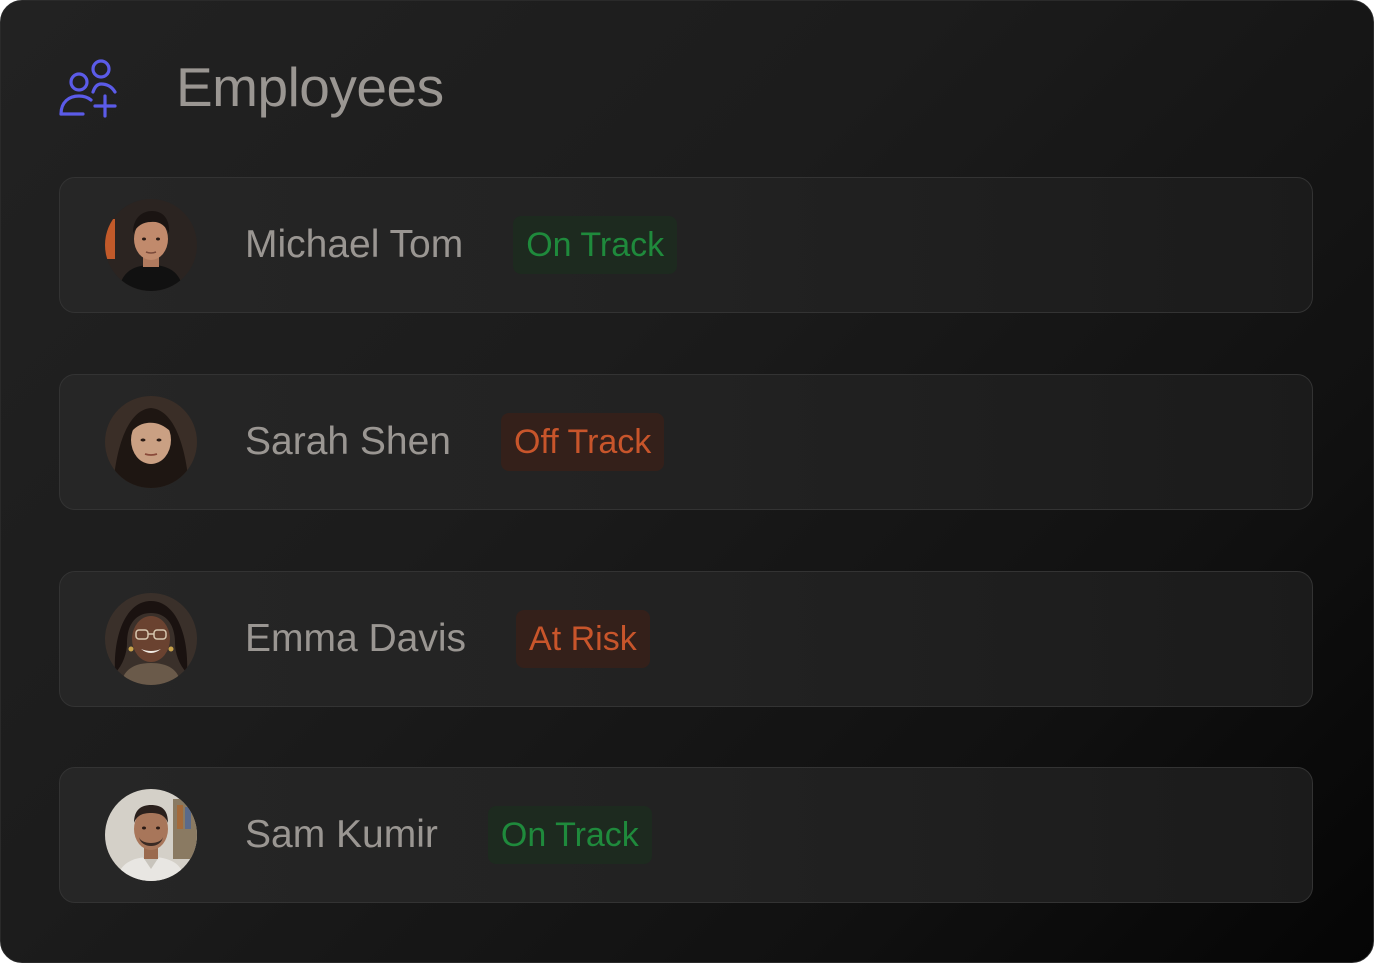  What do you see at coordinates (583, 639) in the screenshot?
I see `status-badge: At Risk` at bounding box center [583, 639].